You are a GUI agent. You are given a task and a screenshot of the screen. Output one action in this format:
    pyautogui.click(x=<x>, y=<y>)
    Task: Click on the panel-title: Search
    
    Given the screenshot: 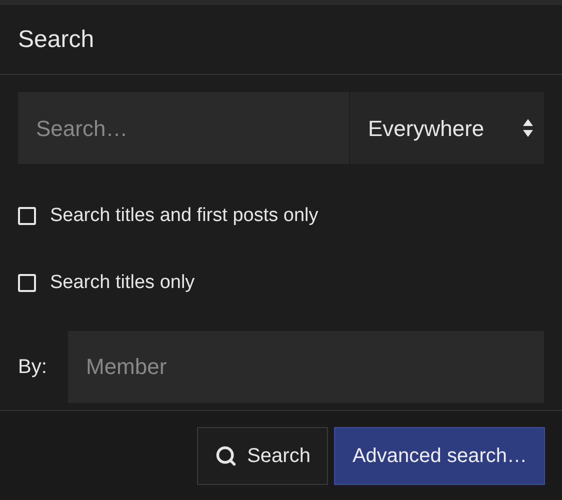 What is the action you would take?
    pyautogui.click(x=56, y=39)
    